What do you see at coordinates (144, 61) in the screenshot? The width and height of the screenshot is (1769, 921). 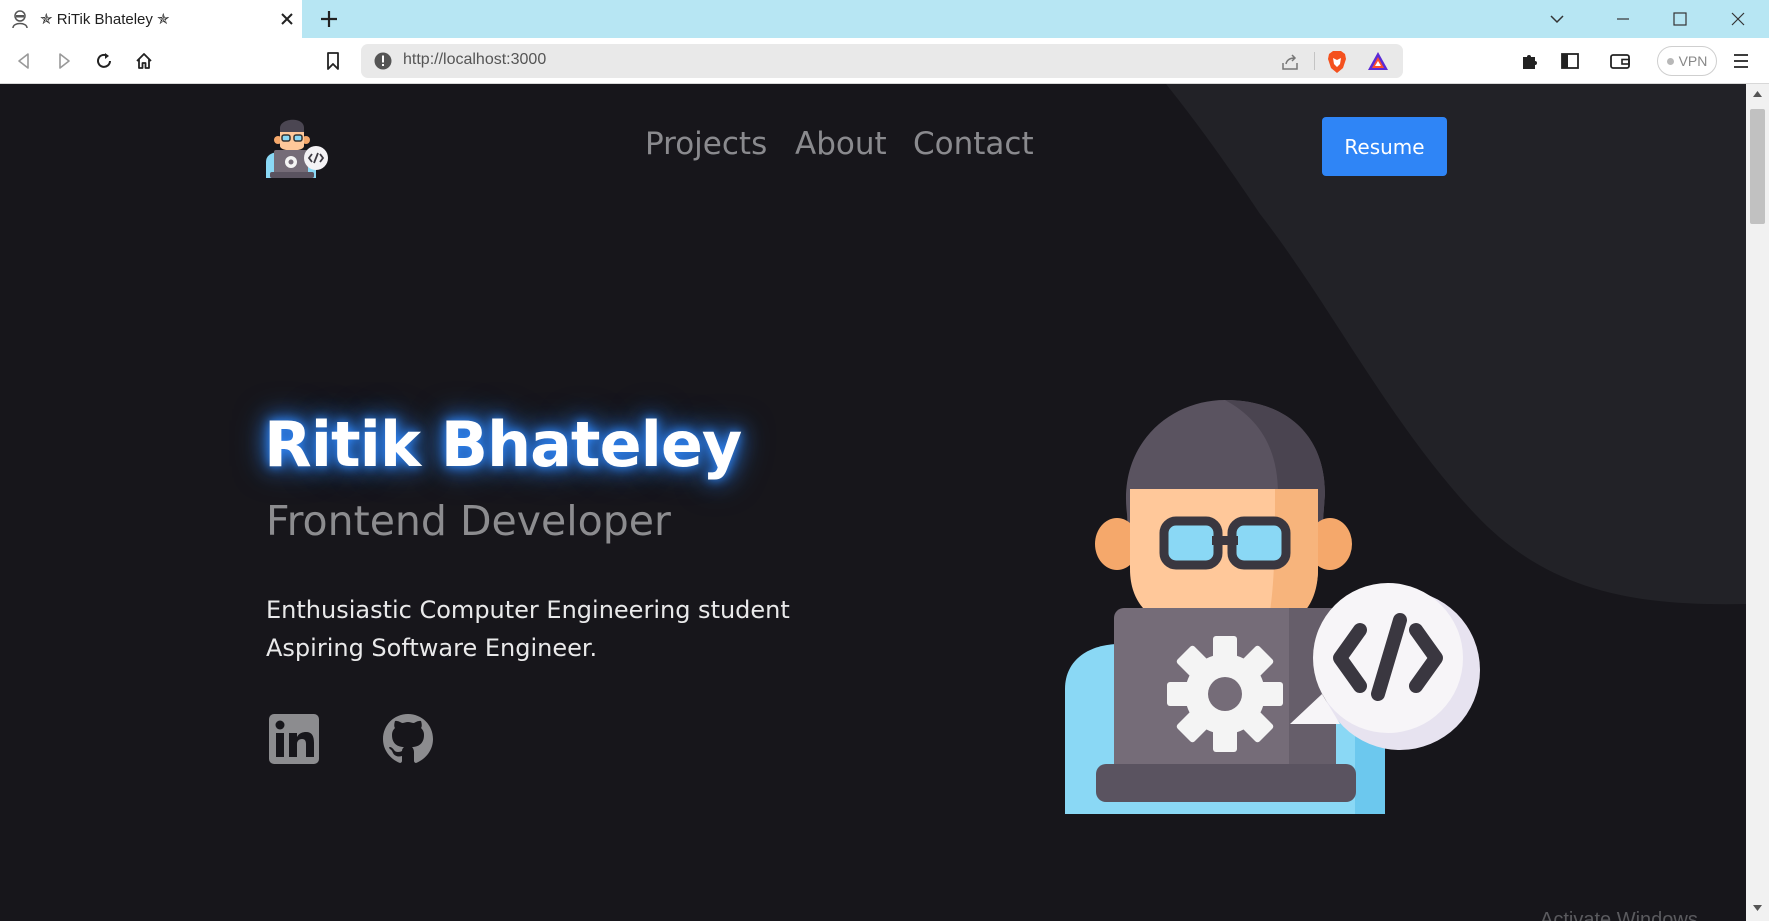 I see `home-icon` at bounding box center [144, 61].